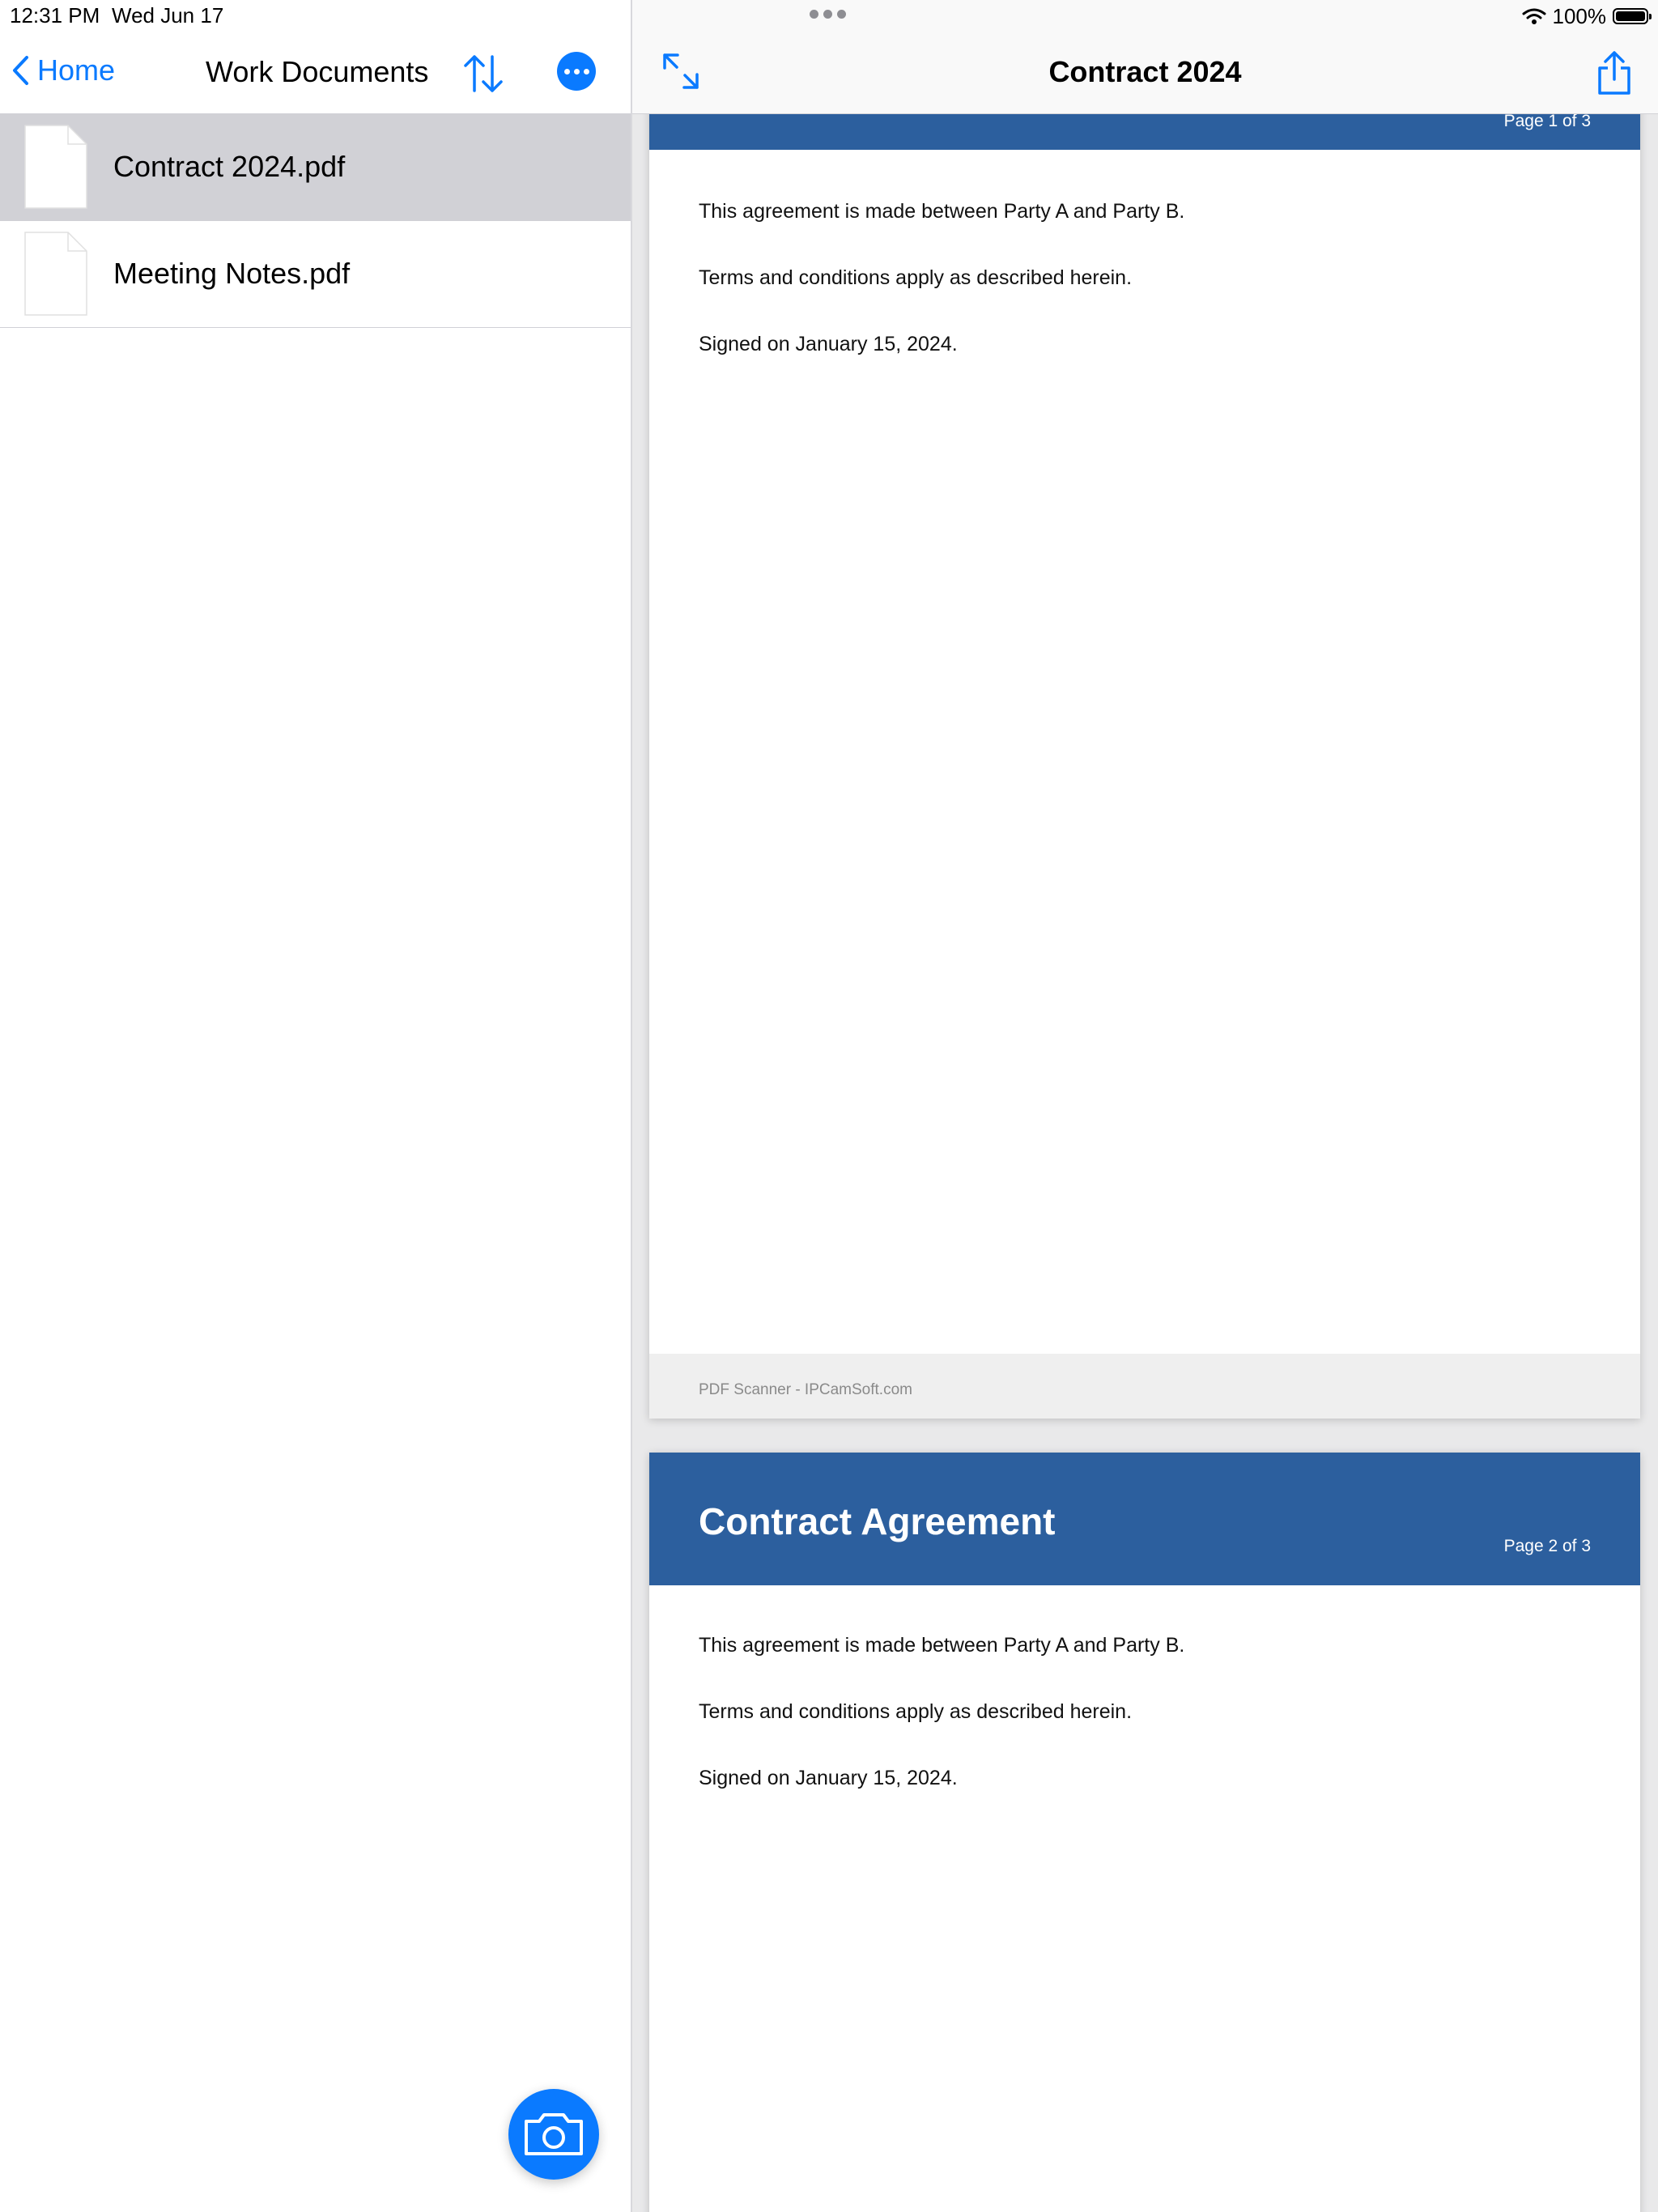  I want to click on more-icon, so click(566, 71).